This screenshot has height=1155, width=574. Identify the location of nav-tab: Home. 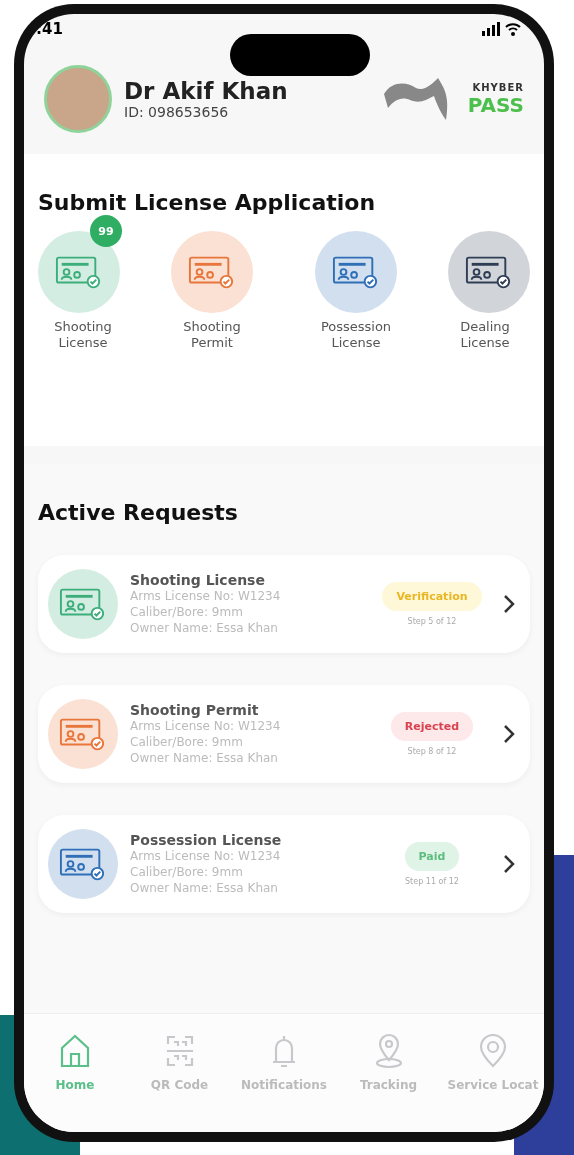
(75, 1082).